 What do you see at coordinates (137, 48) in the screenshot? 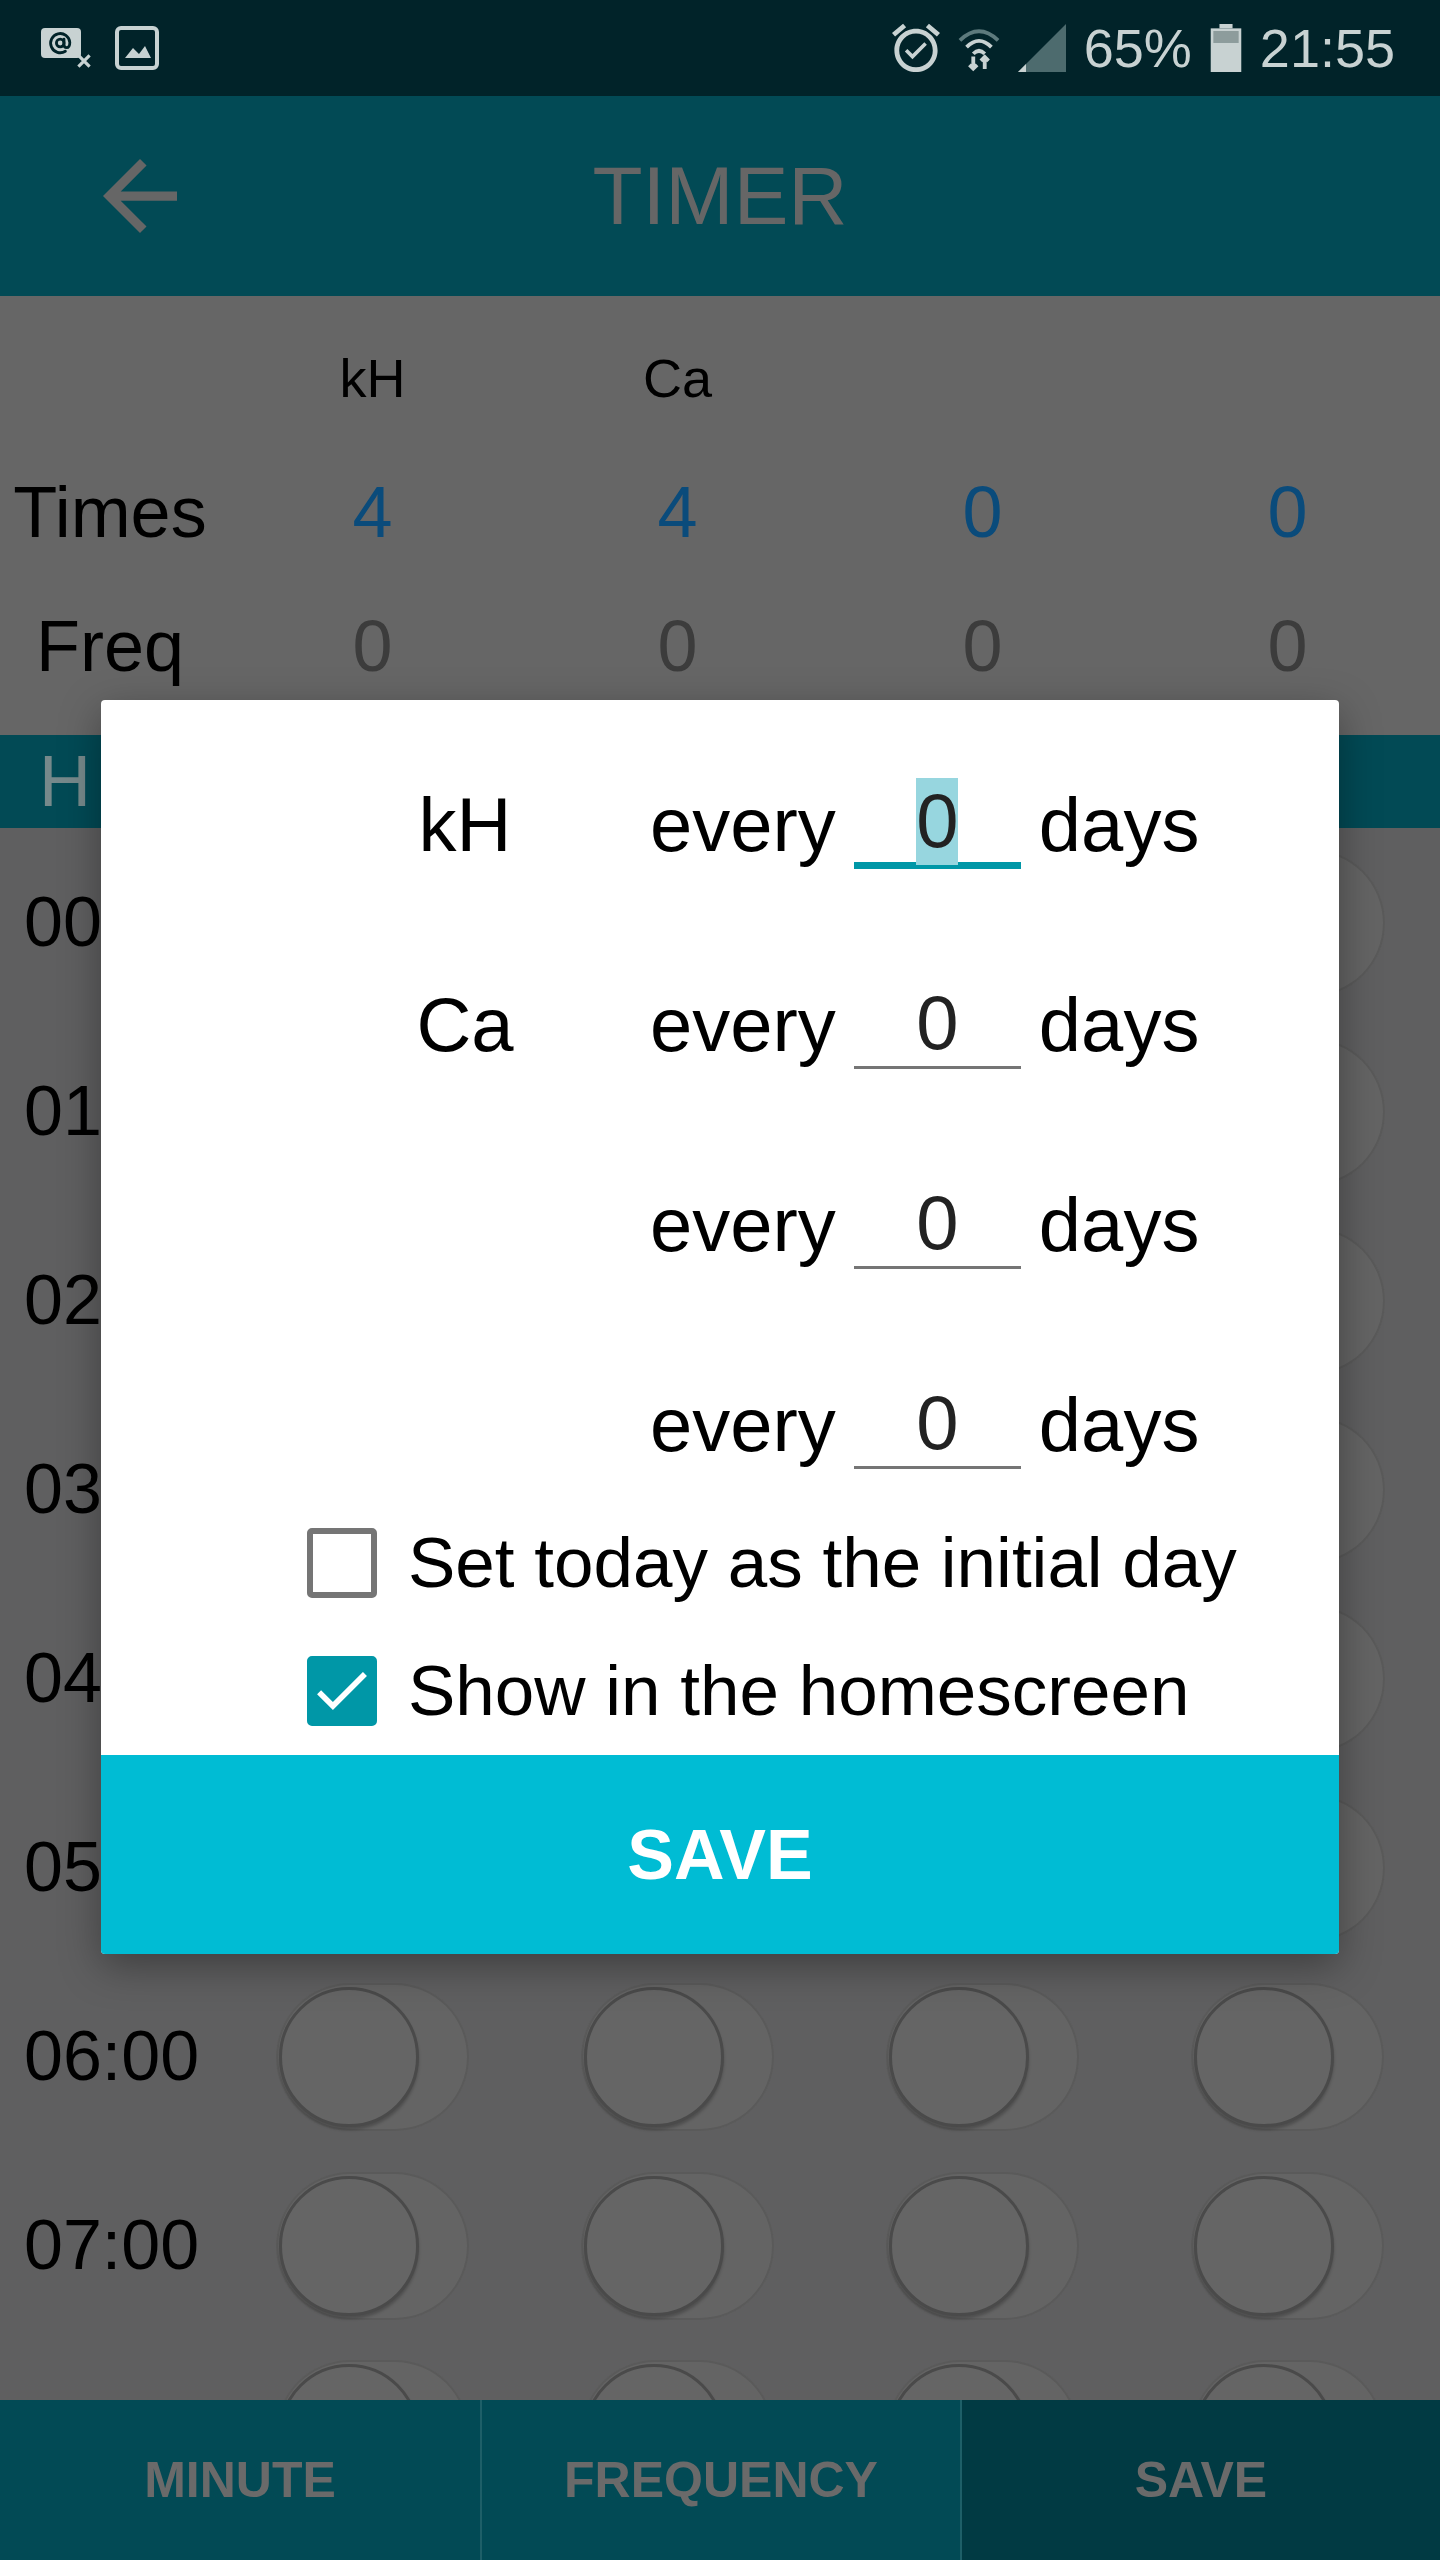
I see `image-icon` at bounding box center [137, 48].